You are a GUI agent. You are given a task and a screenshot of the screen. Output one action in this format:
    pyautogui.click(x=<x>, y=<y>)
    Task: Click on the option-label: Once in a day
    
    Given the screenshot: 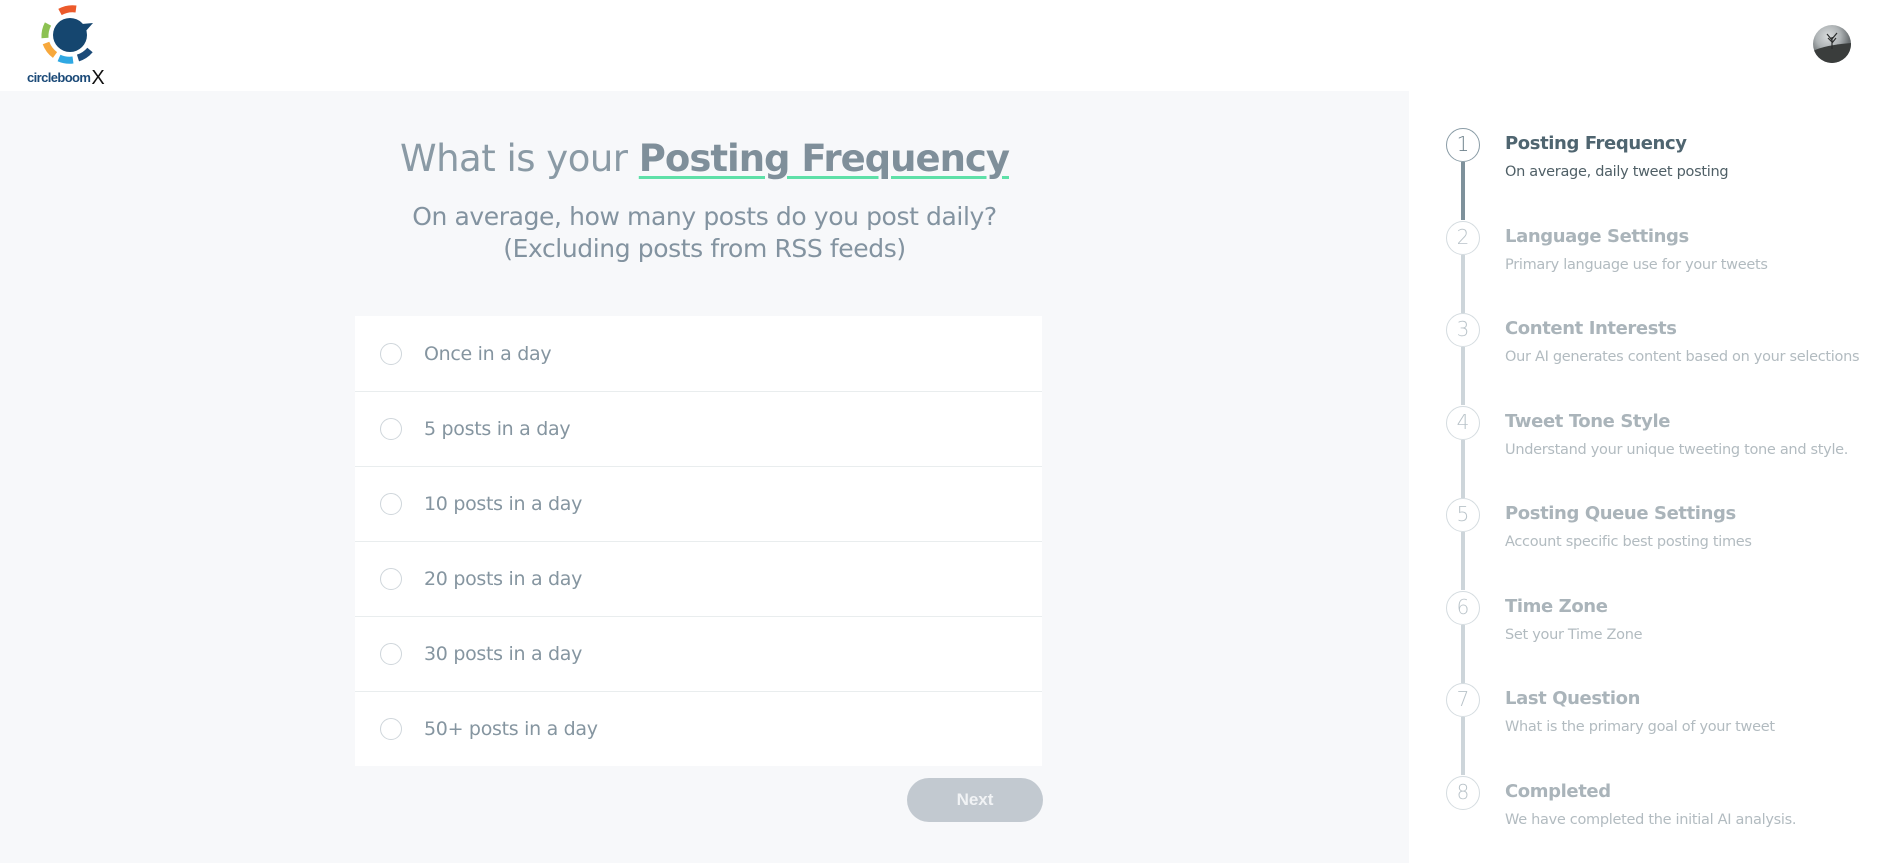 What is the action you would take?
    pyautogui.click(x=488, y=353)
    